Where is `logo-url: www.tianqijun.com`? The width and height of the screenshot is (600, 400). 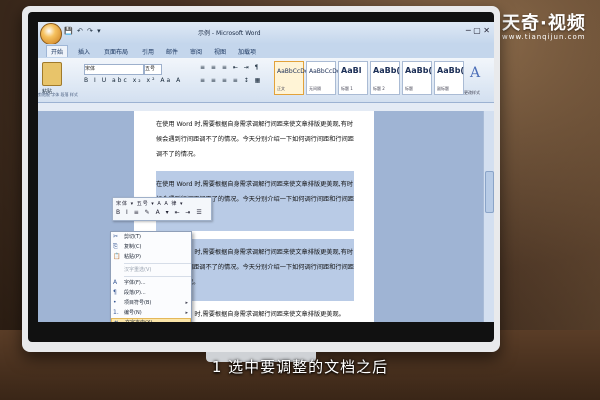 logo-url: www.tianqijun.com is located at coordinates (544, 37).